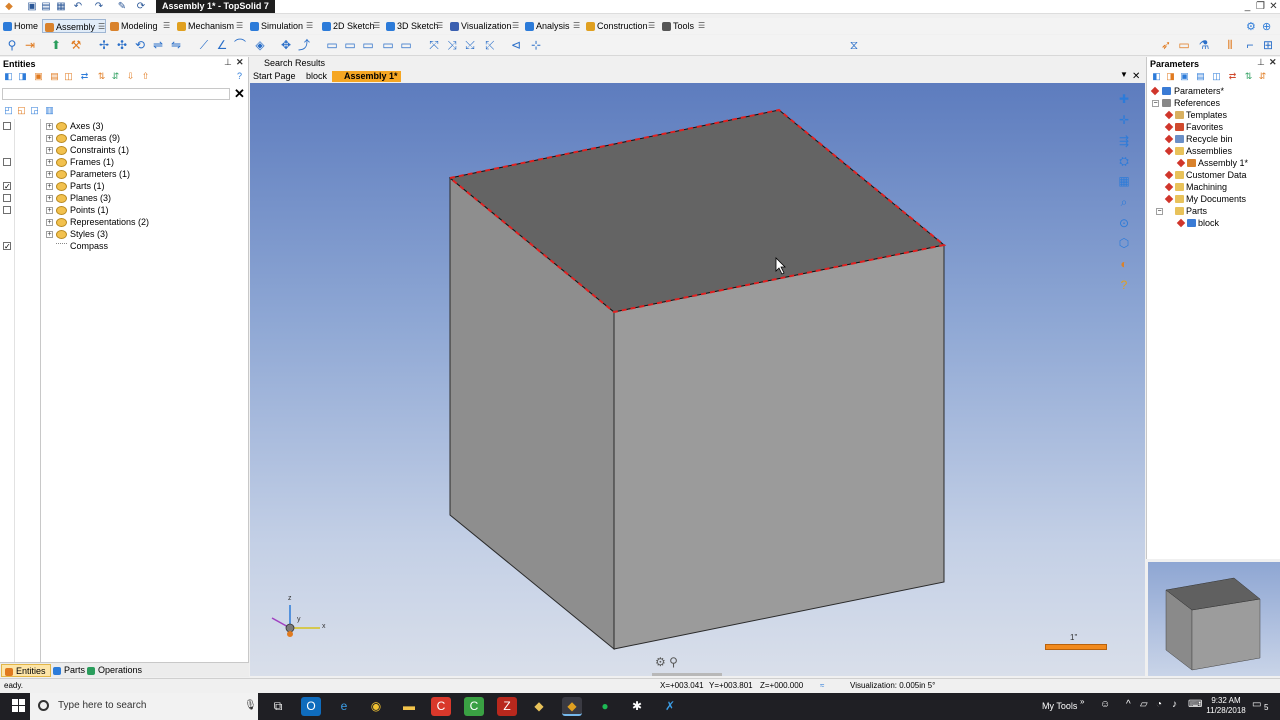 This screenshot has width=1280, height=720. What do you see at coordinates (22, 76) in the screenshot?
I see `tool-2-icon: ◨` at bounding box center [22, 76].